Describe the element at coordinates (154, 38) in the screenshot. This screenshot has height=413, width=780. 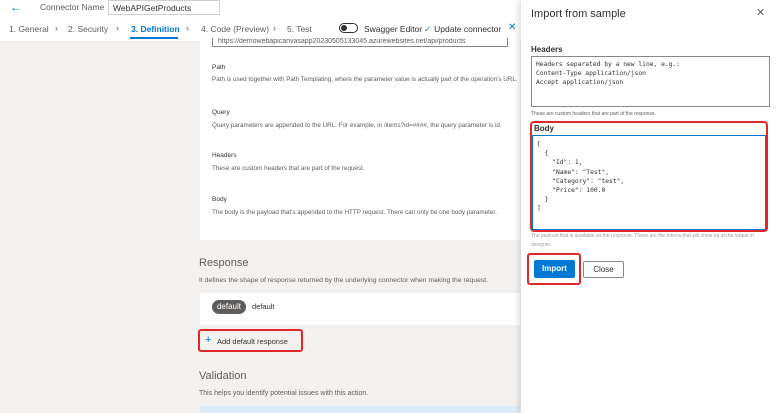
I see `active-tab-indicator` at that location.